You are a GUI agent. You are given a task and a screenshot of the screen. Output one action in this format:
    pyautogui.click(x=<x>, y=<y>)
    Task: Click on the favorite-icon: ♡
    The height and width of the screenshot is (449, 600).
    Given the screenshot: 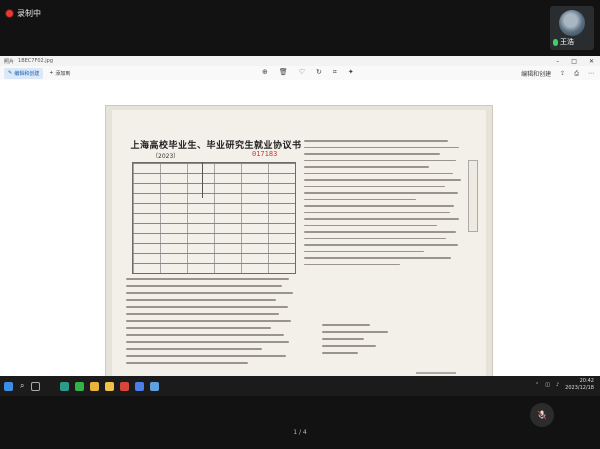 What is the action you would take?
    pyautogui.click(x=302, y=72)
    